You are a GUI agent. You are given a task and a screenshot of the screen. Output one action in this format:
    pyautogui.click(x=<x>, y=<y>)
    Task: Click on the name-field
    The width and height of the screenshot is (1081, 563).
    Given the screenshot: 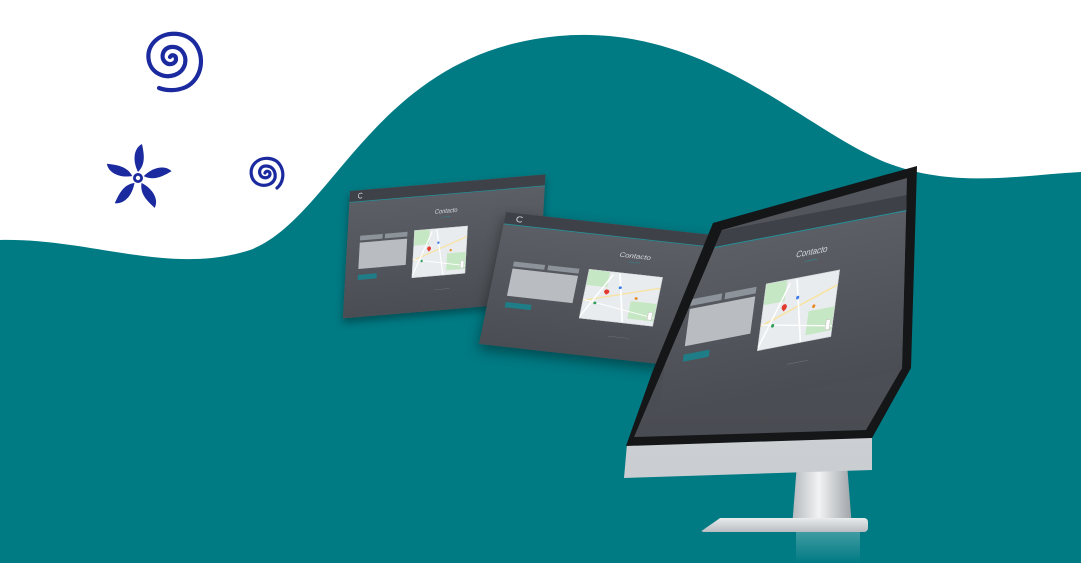 What is the action you would take?
    pyautogui.click(x=371, y=237)
    